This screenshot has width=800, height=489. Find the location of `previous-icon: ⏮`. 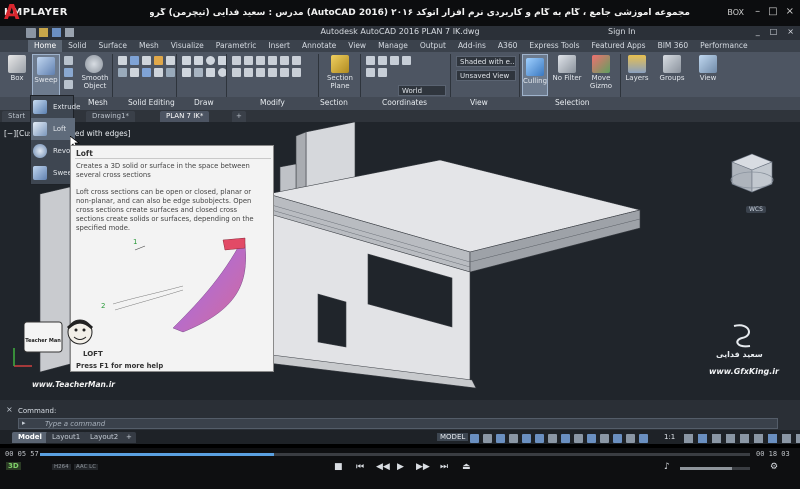

previous-icon: ⏮ is located at coordinates (360, 467).